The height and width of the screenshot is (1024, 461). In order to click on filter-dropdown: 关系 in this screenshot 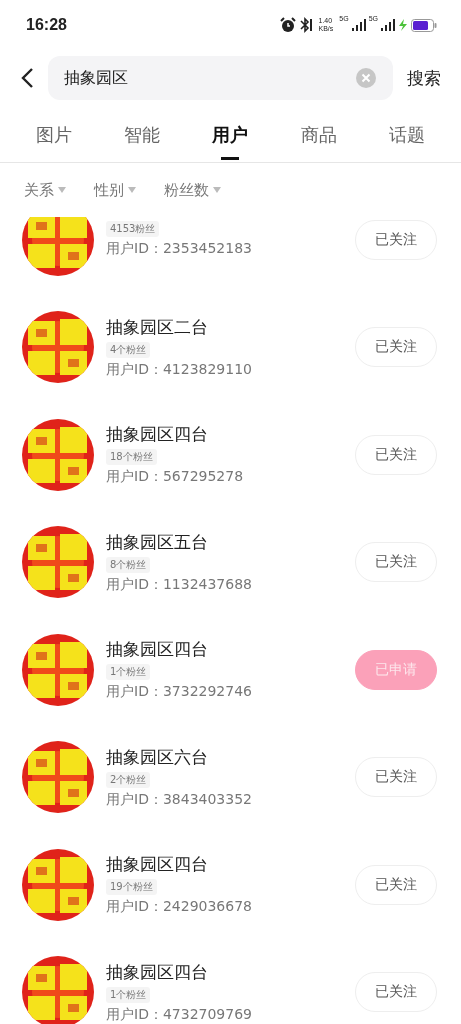, I will do `click(45, 190)`.